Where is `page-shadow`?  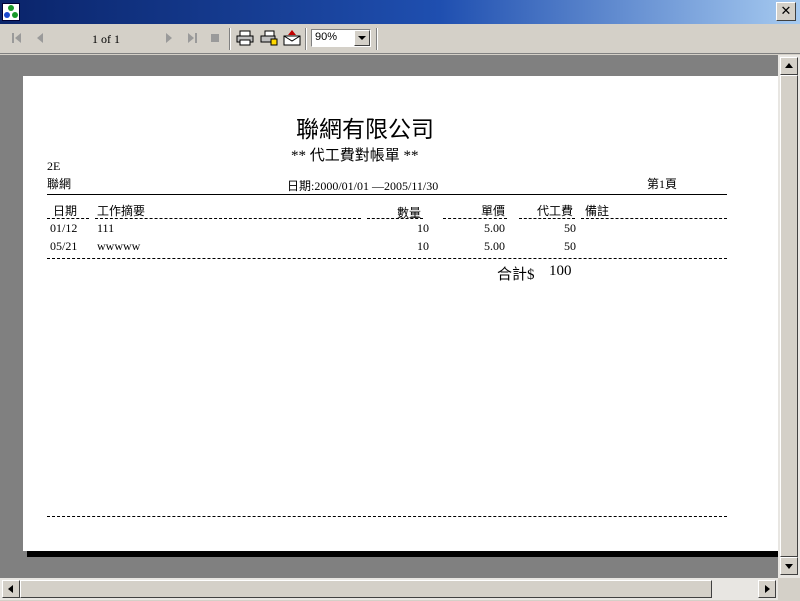 page-shadow is located at coordinates (402, 554).